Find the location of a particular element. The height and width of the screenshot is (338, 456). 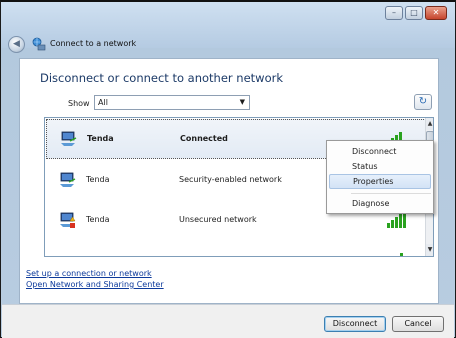

menu-item-properties: Properties is located at coordinates (380, 181).